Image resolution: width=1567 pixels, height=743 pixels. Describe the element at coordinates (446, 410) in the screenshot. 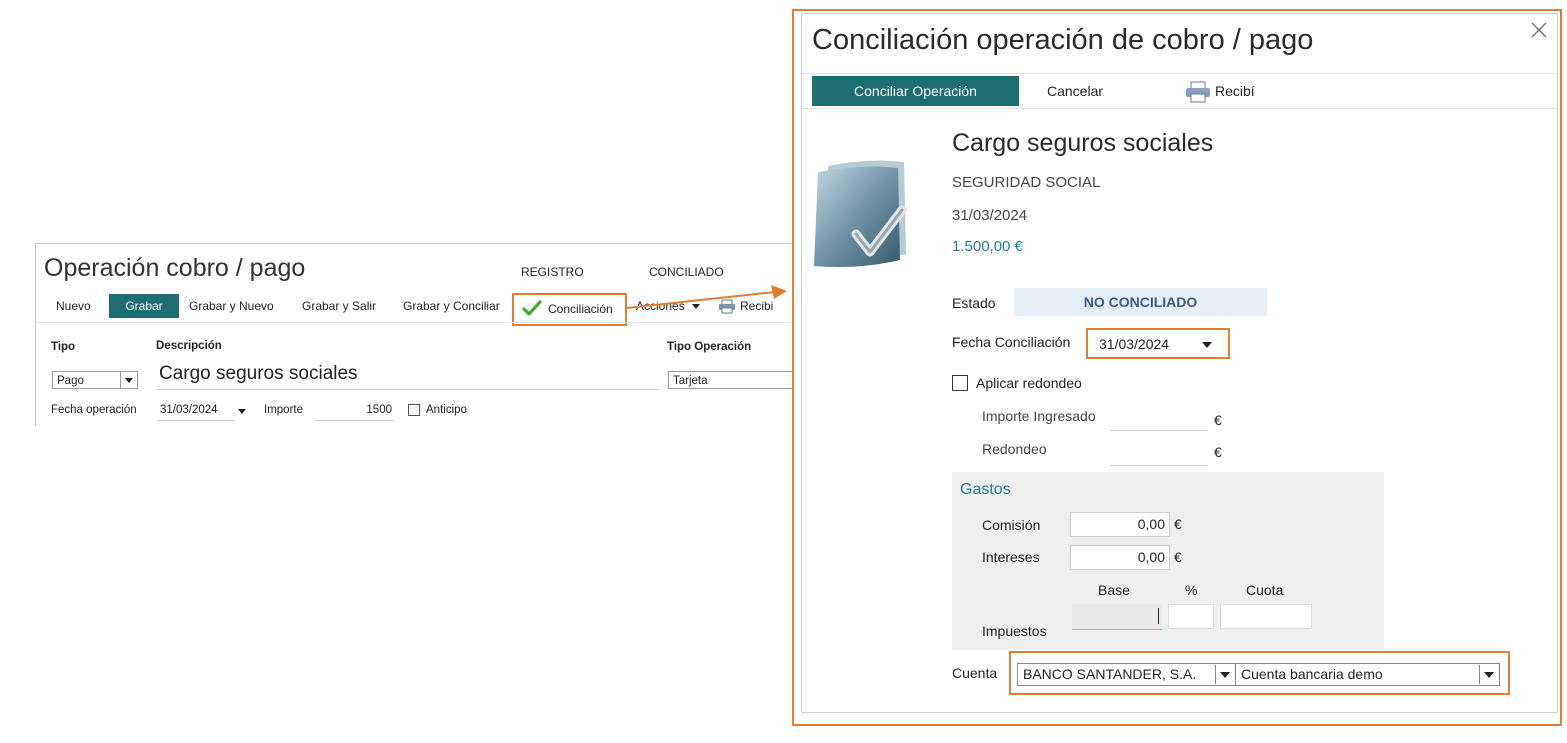

I see `anticipo-label: Anticipo` at that location.